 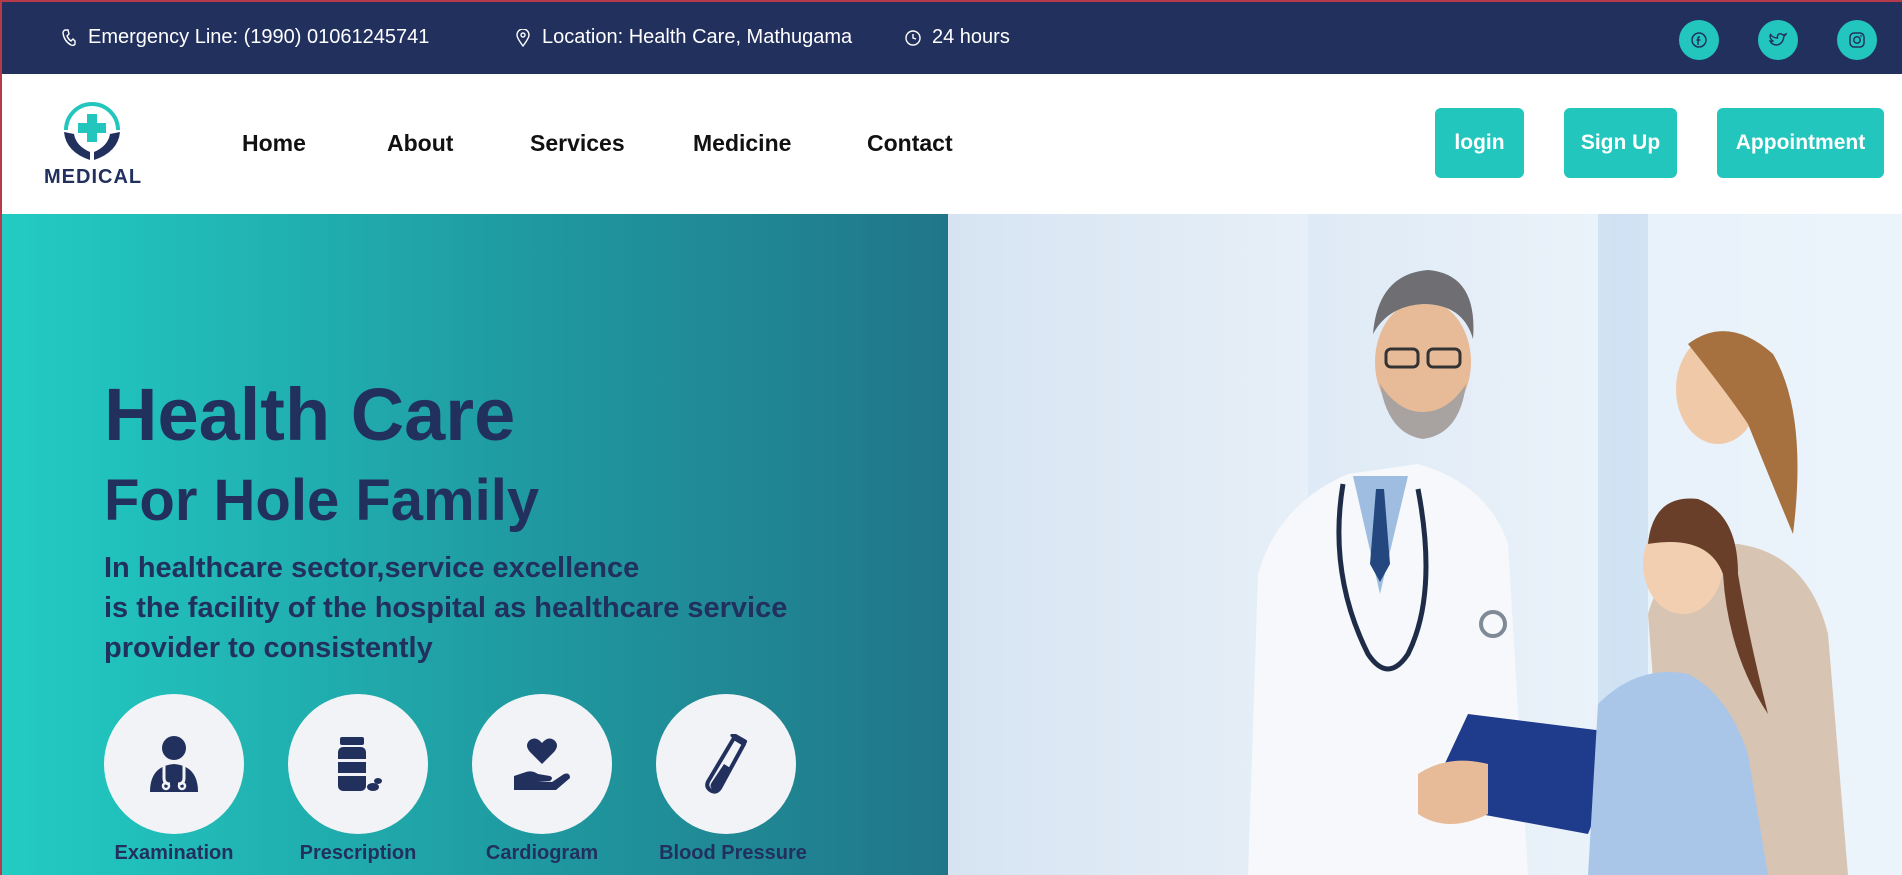 What do you see at coordinates (358, 853) in the screenshot?
I see `service-label: Prescription` at bounding box center [358, 853].